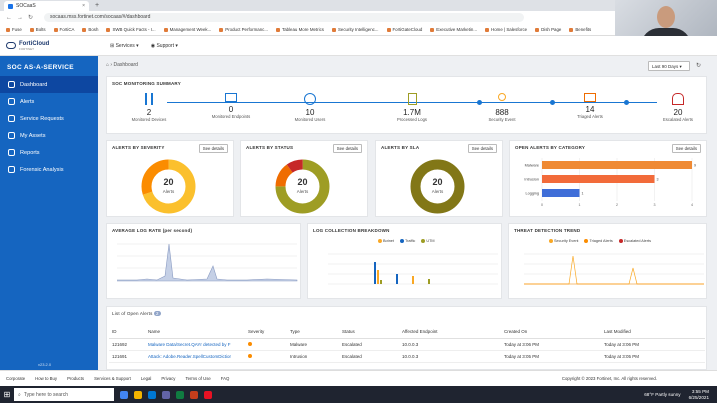  Describe the element at coordinates (653, 332) in the screenshot. I see `col-last-modified: Last Modified` at that location.